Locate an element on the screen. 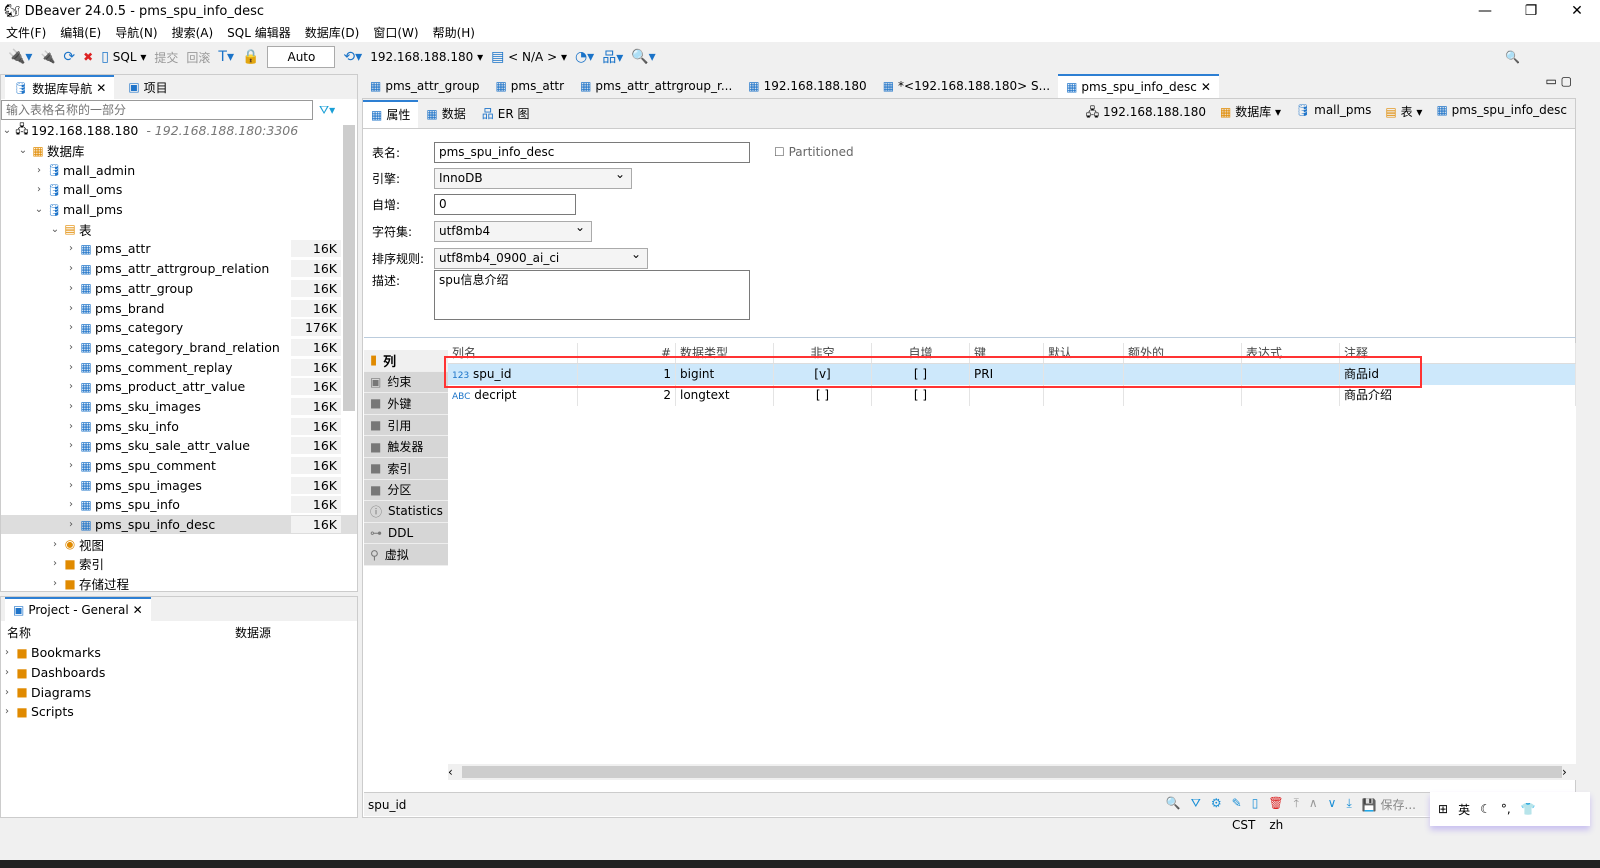 This screenshot has height=868, width=1600. move-down-icon: ∨ is located at coordinates (1332, 804).